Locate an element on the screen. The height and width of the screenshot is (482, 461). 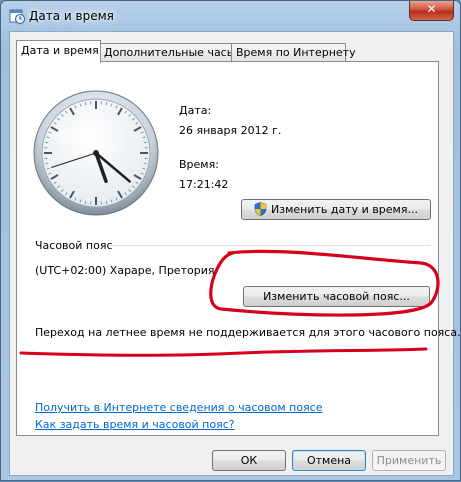
time-label: Время: is located at coordinates (199, 164).